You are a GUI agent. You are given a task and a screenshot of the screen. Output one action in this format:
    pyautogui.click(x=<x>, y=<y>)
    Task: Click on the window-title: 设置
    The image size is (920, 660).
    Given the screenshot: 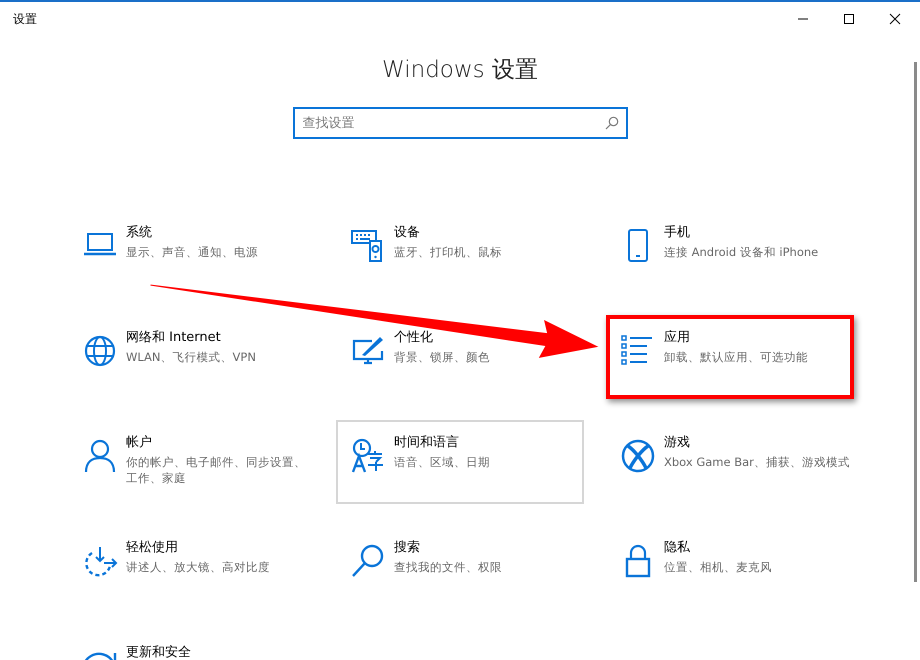 What is the action you would take?
    pyautogui.click(x=24, y=19)
    